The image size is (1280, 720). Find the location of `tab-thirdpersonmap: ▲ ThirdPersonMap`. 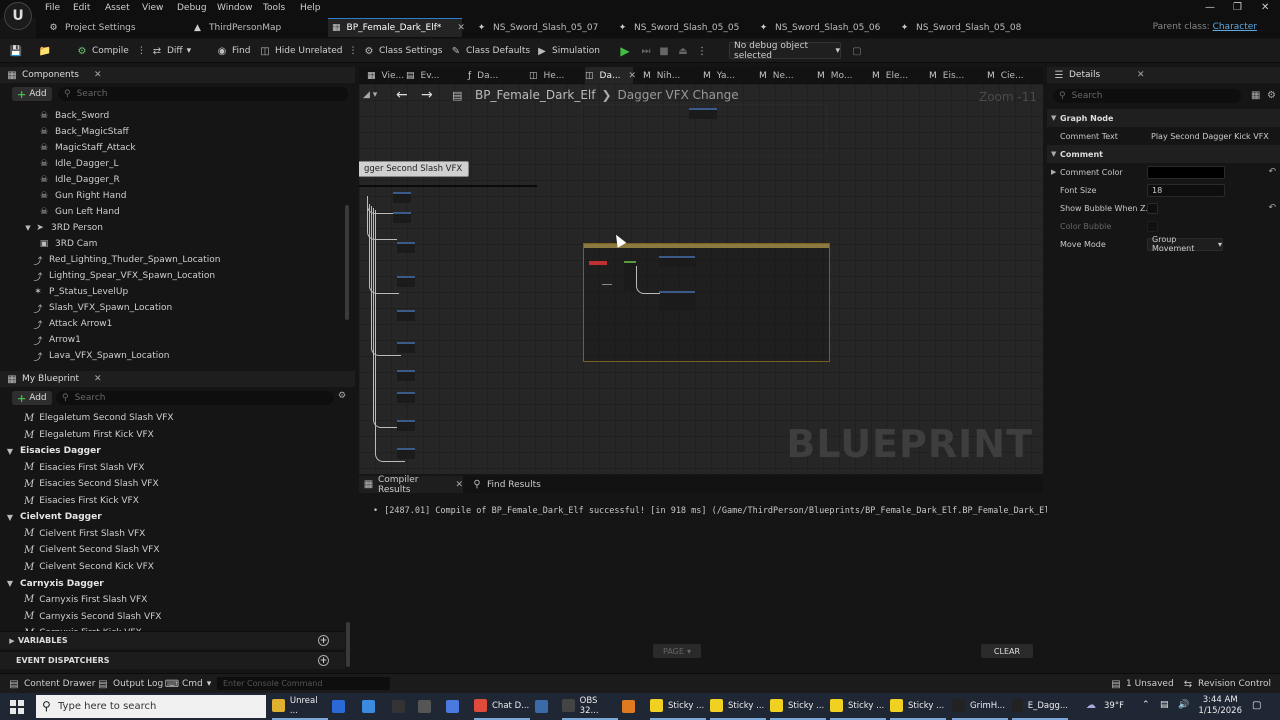

tab-thirdpersonmap: ▲ ThirdPersonMap is located at coordinates (258, 27).